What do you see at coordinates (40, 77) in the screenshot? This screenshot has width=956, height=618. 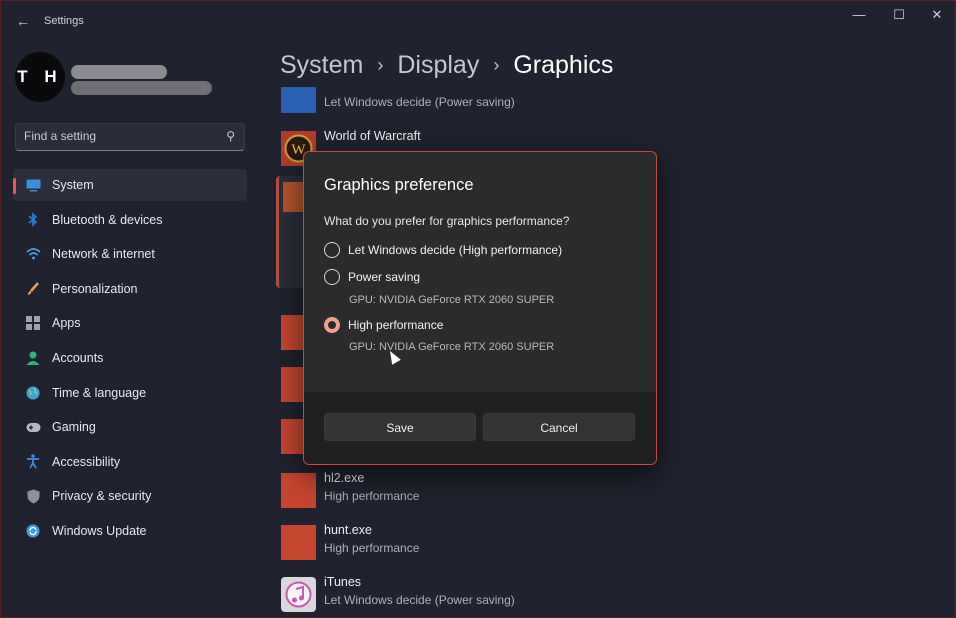 I see `avatar: T H` at bounding box center [40, 77].